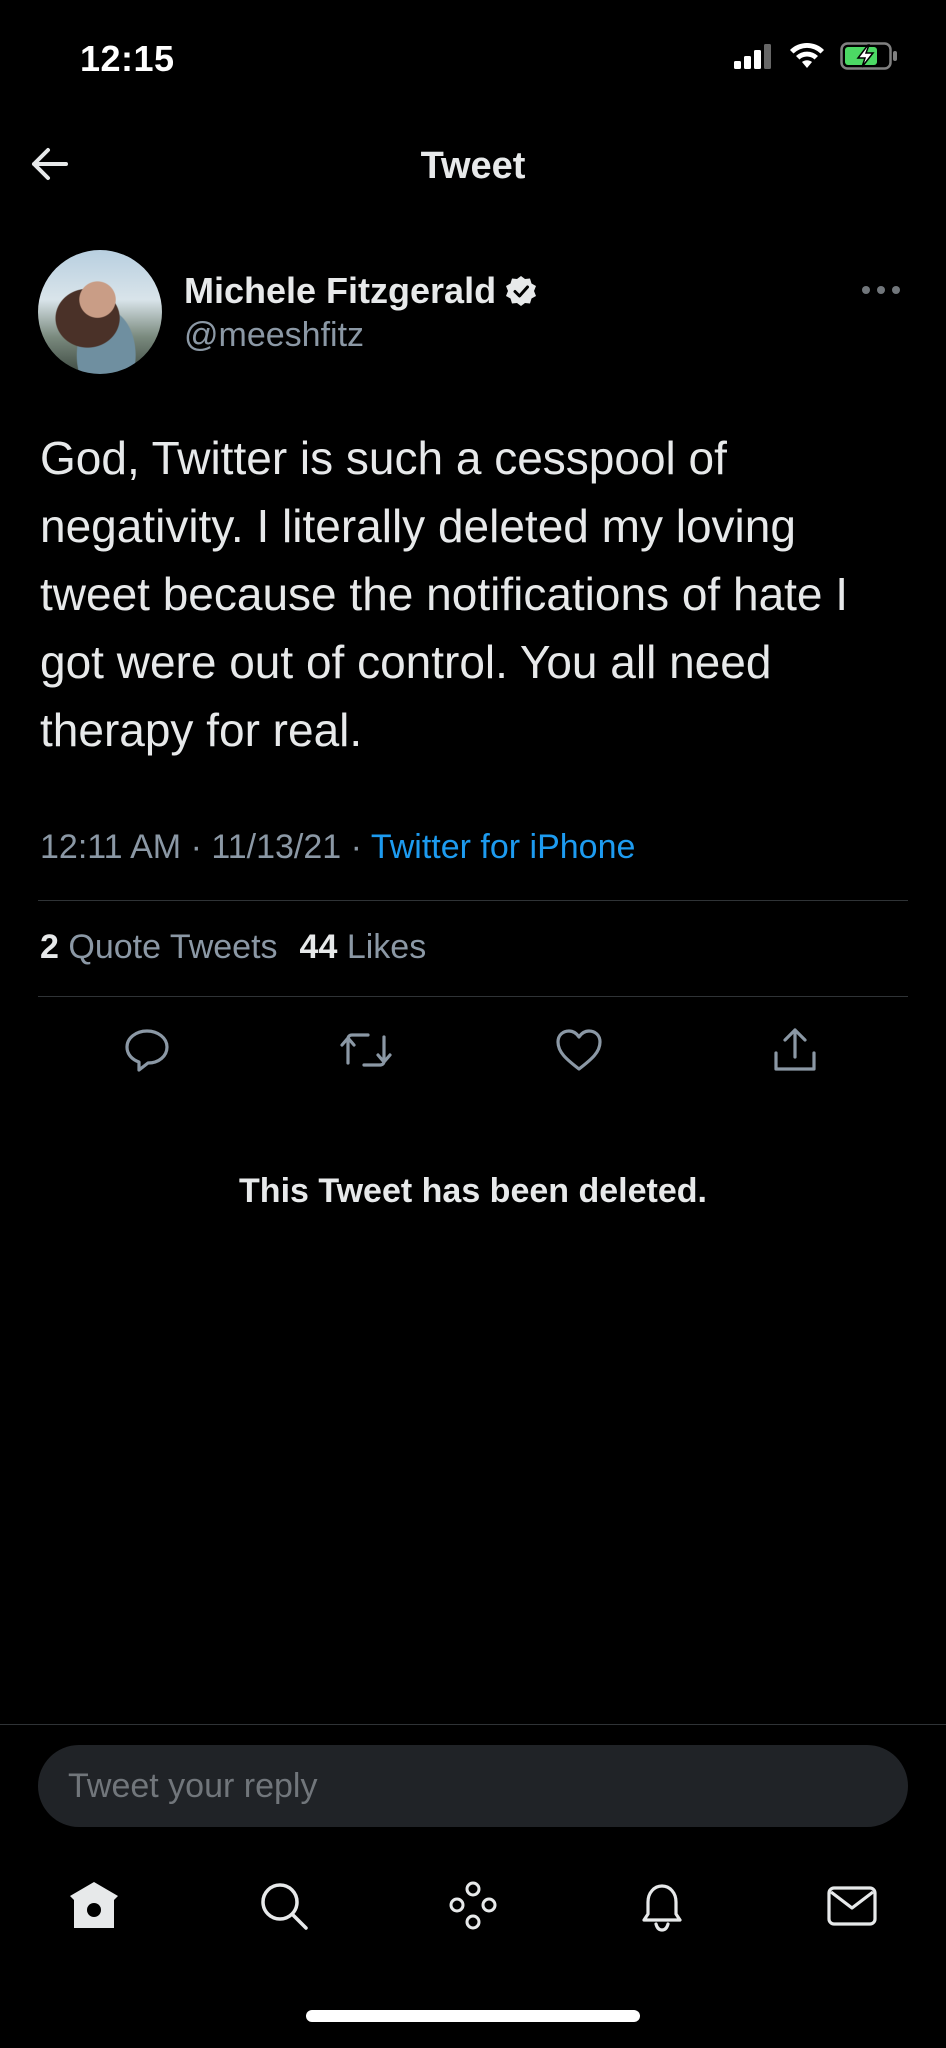 The height and width of the screenshot is (2048, 946). What do you see at coordinates (173, 947) in the screenshot?
I see `quote-tweets-label: Quote Tweets` at bounding box center [173, 947].